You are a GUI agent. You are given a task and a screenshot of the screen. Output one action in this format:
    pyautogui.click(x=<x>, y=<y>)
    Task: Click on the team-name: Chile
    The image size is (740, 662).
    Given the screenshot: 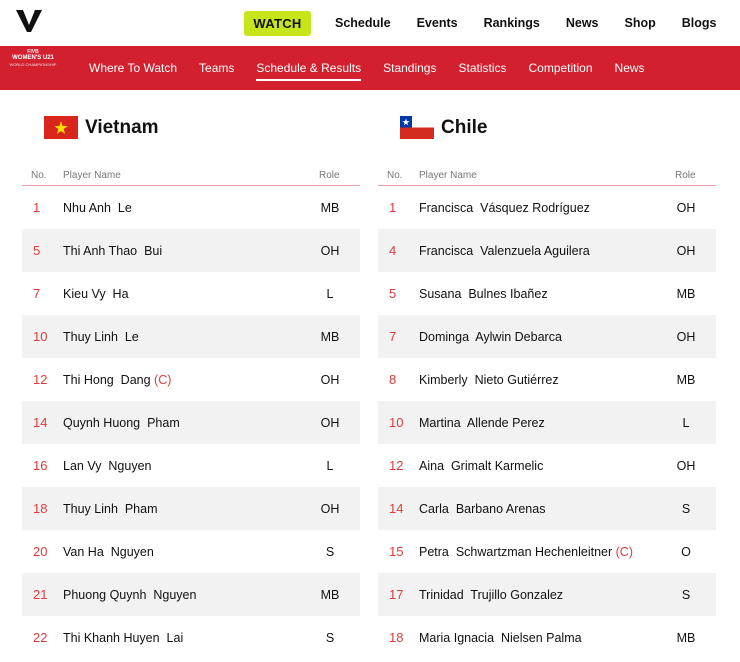 What is the action you would take?
    pyautogui.click(x=464, y=127)
    